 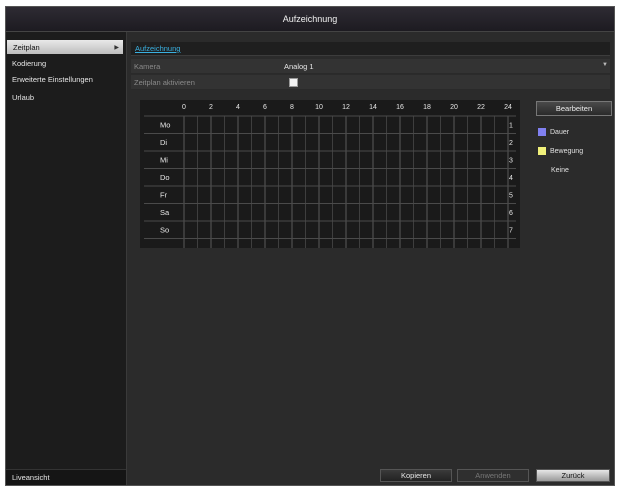 I want to click on day-number: 2, so click(x=511, y=143).